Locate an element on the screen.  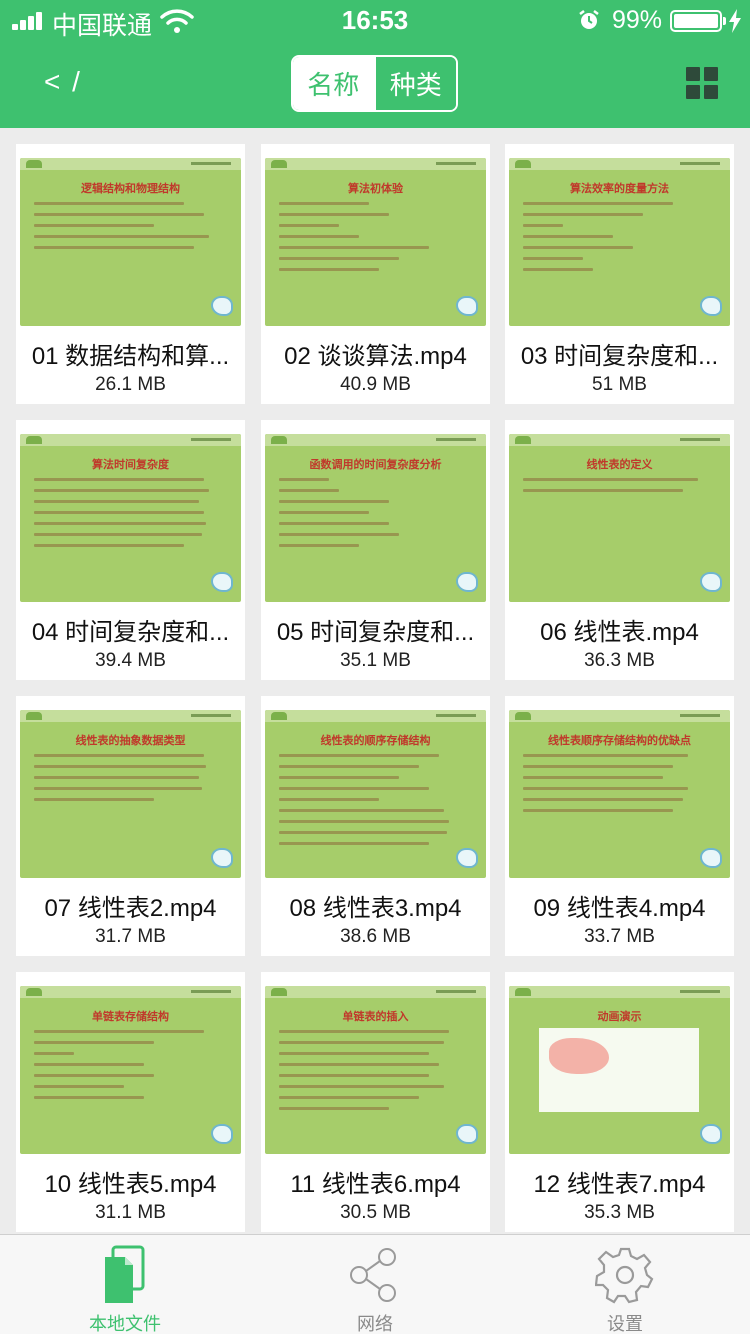
file-card: 单链表的插入 11 线性表6.mp4 30.5 MB is located at coordinates (375, 1102).